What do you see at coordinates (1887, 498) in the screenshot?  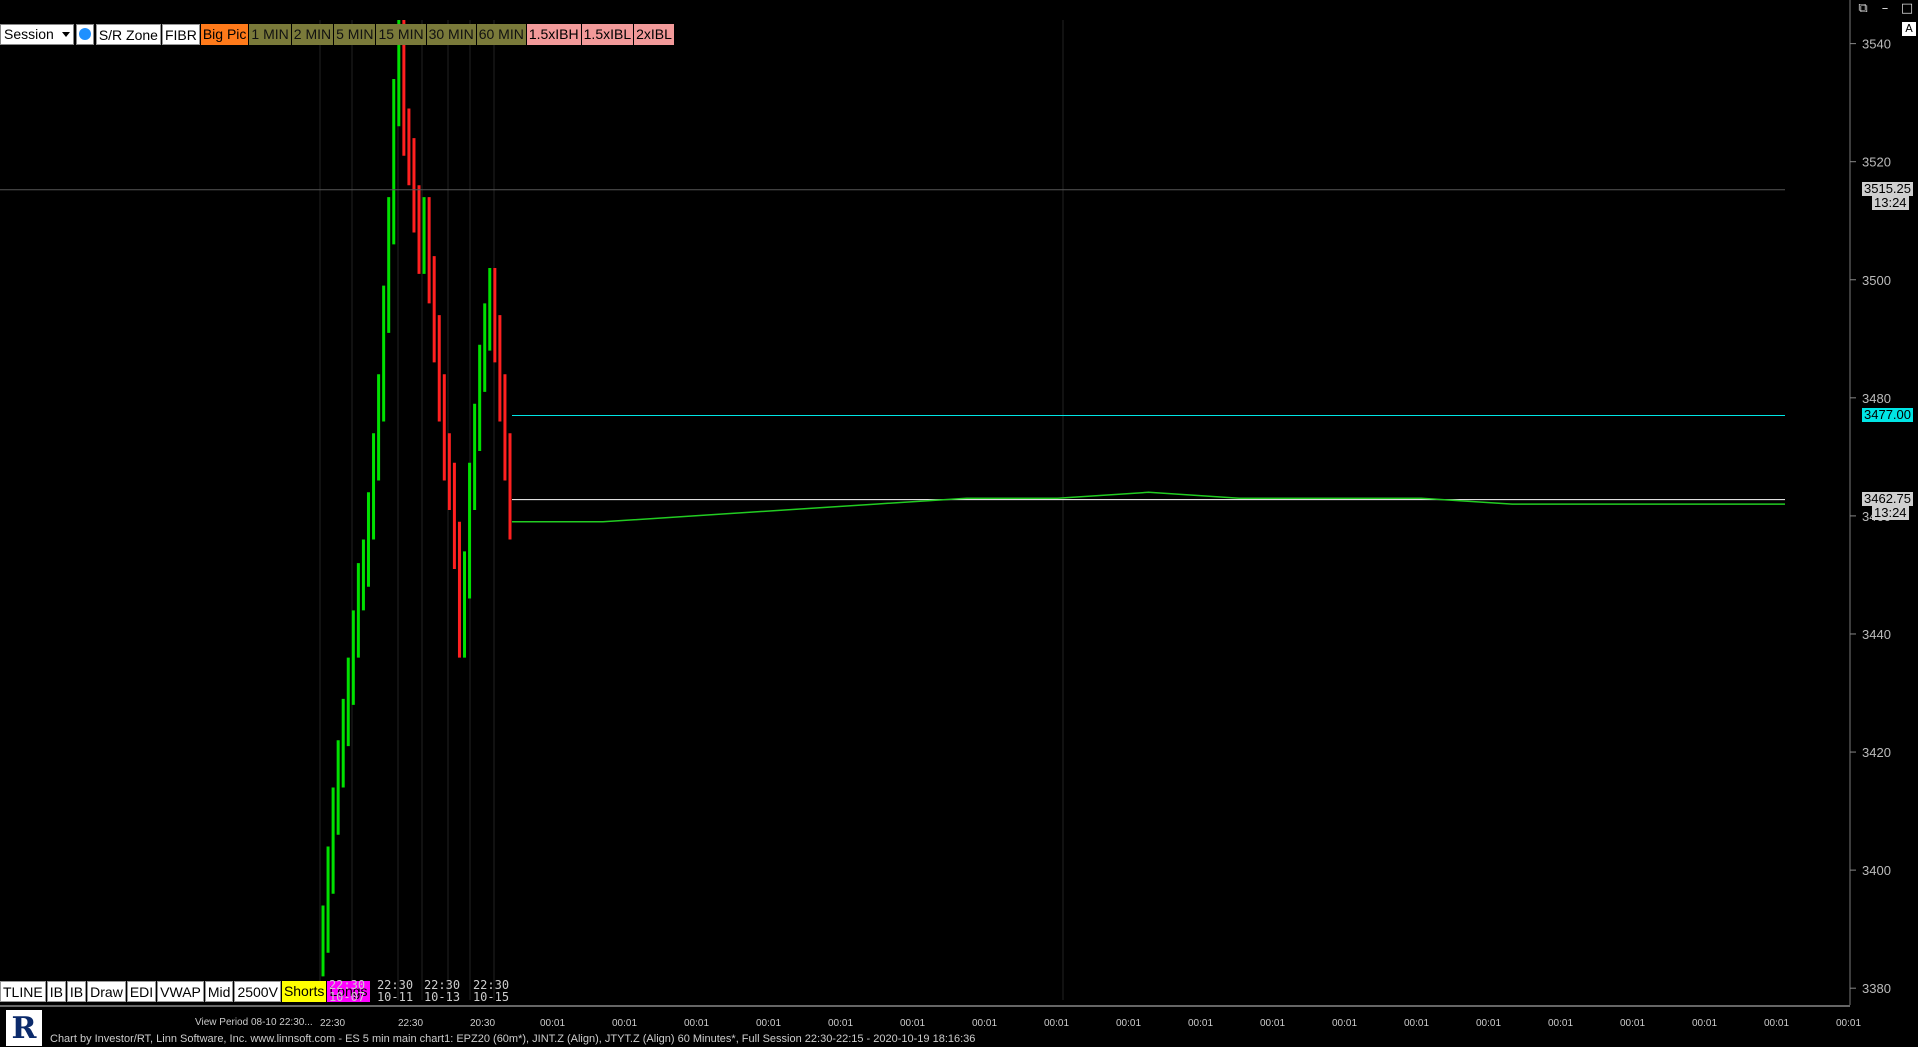 I see `price-tag-2: 3462.75` at bounding box center [1887, 498].